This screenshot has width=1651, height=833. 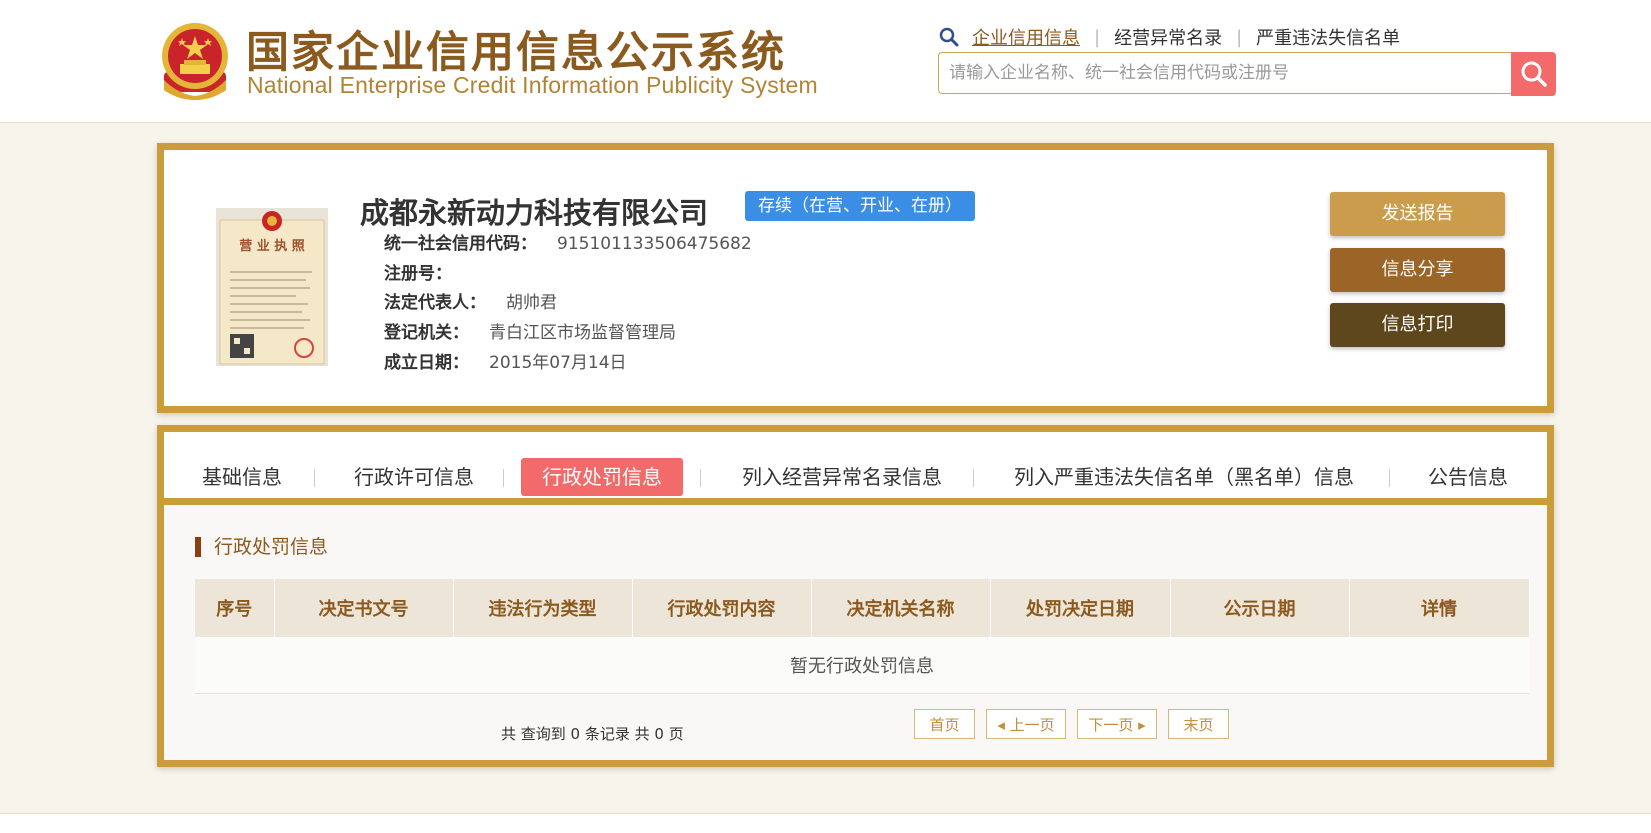 I want to click on search-button, so click(x=1533, y=74).